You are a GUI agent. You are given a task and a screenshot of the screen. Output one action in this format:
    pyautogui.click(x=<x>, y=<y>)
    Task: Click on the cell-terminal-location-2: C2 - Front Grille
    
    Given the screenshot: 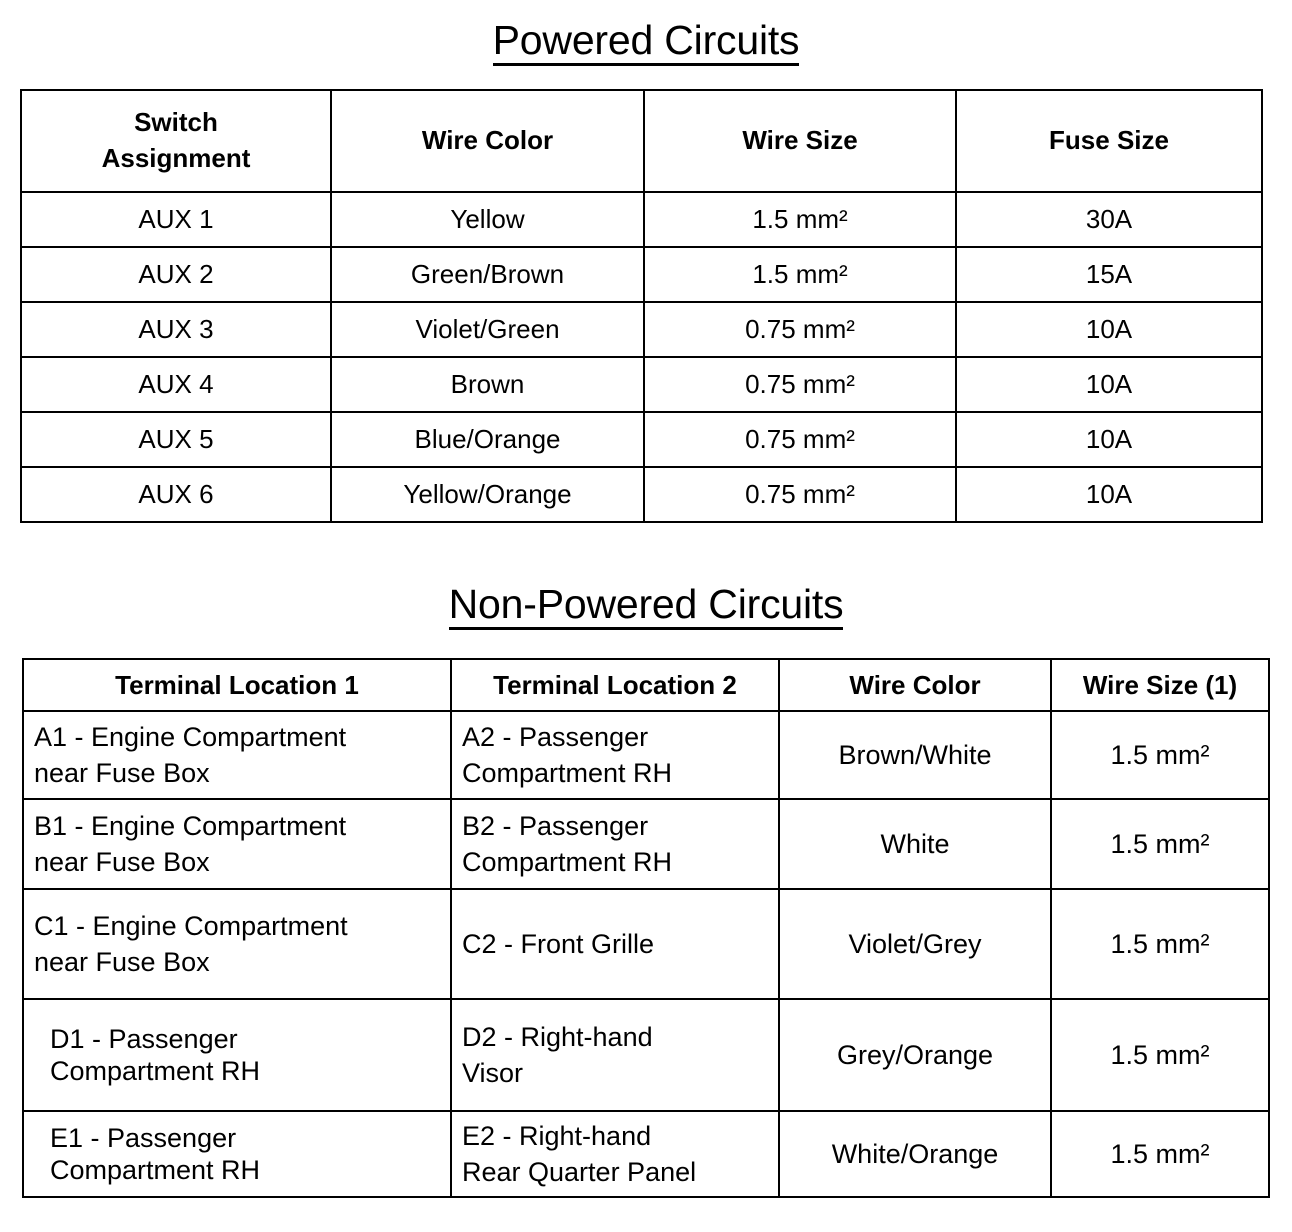 What is the action you would take?
    pyautogui.click(x=615, y=944)
    